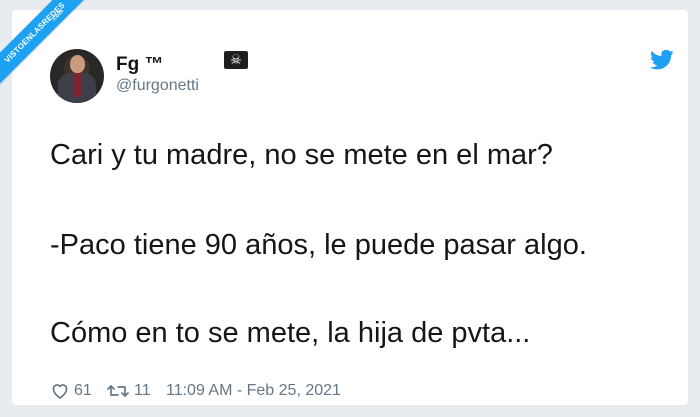 This screenshot has width=700, height=417. What do you see at coordinates (142, 390) in the screenshot?
I see `retweet-count: 11` at bounding box center [142, 390].